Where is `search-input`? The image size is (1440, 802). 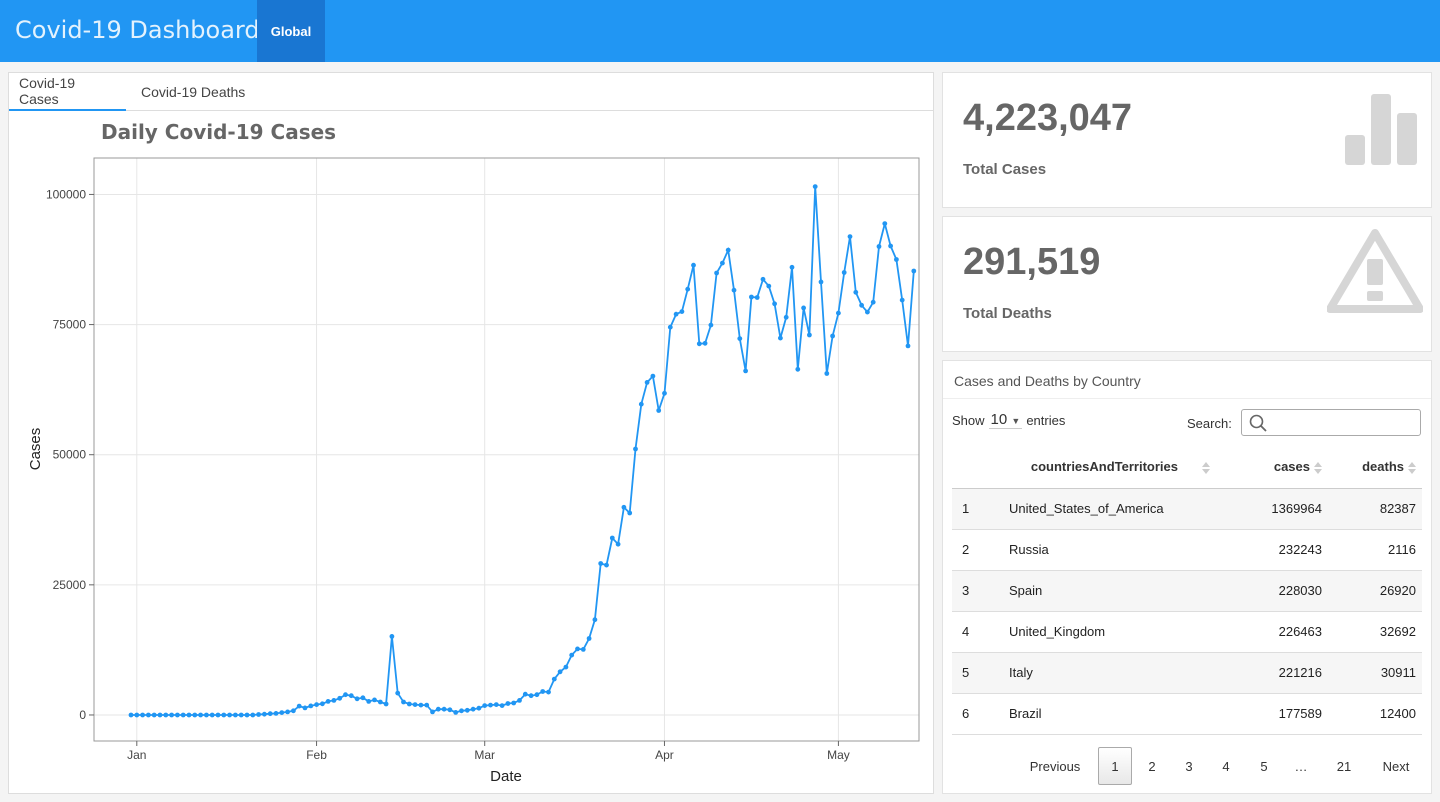
search-input is located at coordinates (1342, 423).